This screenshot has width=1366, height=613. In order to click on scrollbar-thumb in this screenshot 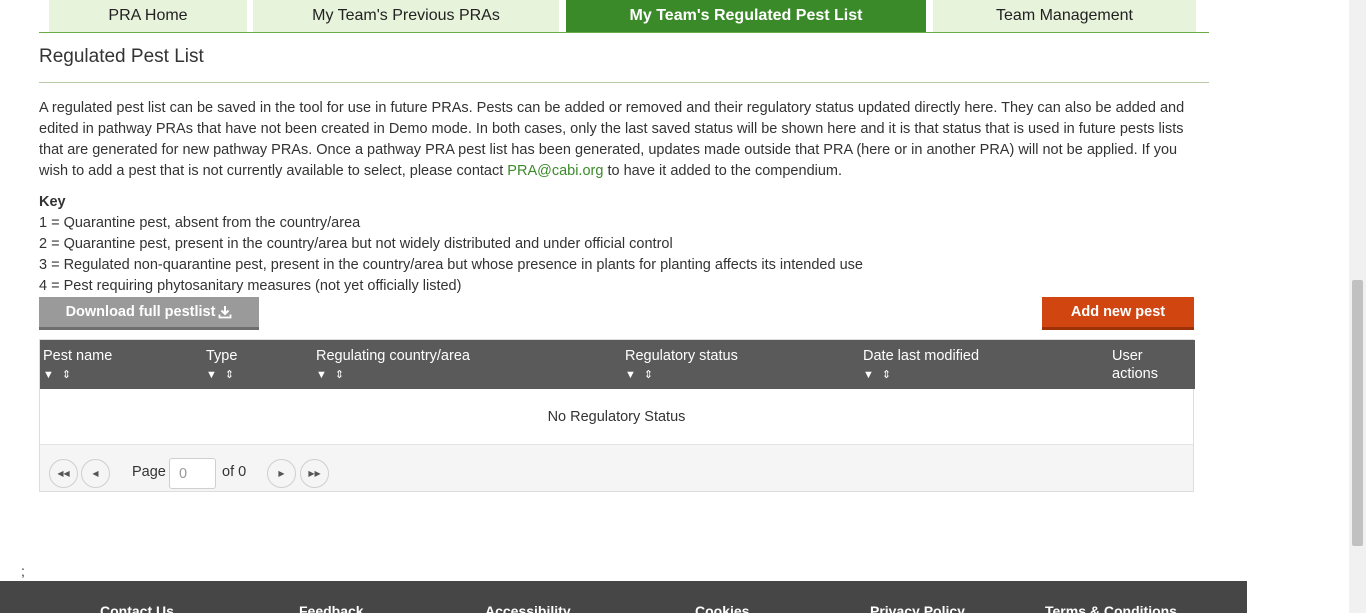, I will do `click(1357, 413)`.